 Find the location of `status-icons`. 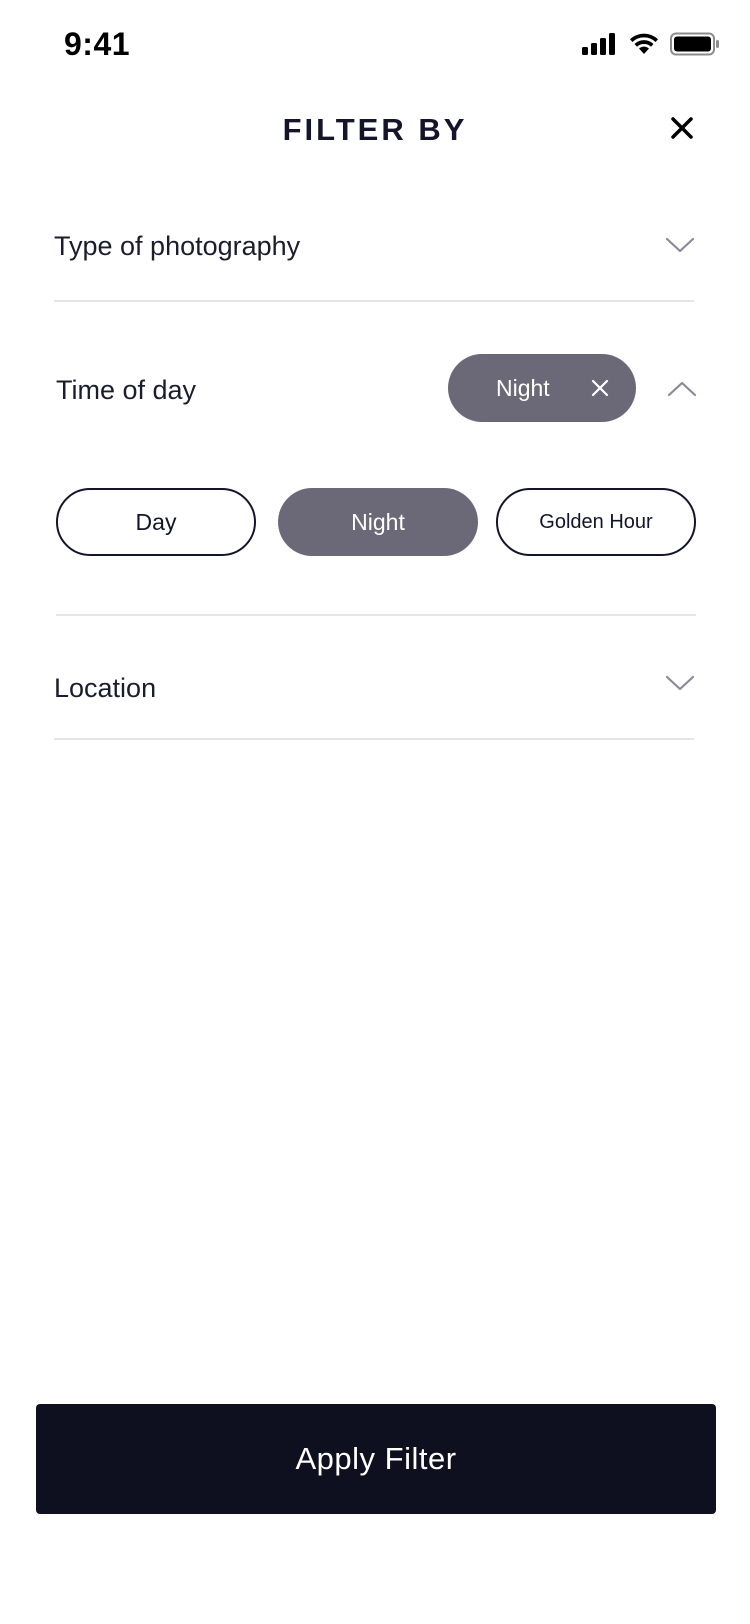

status-icons is located at coordinates (651, 46).